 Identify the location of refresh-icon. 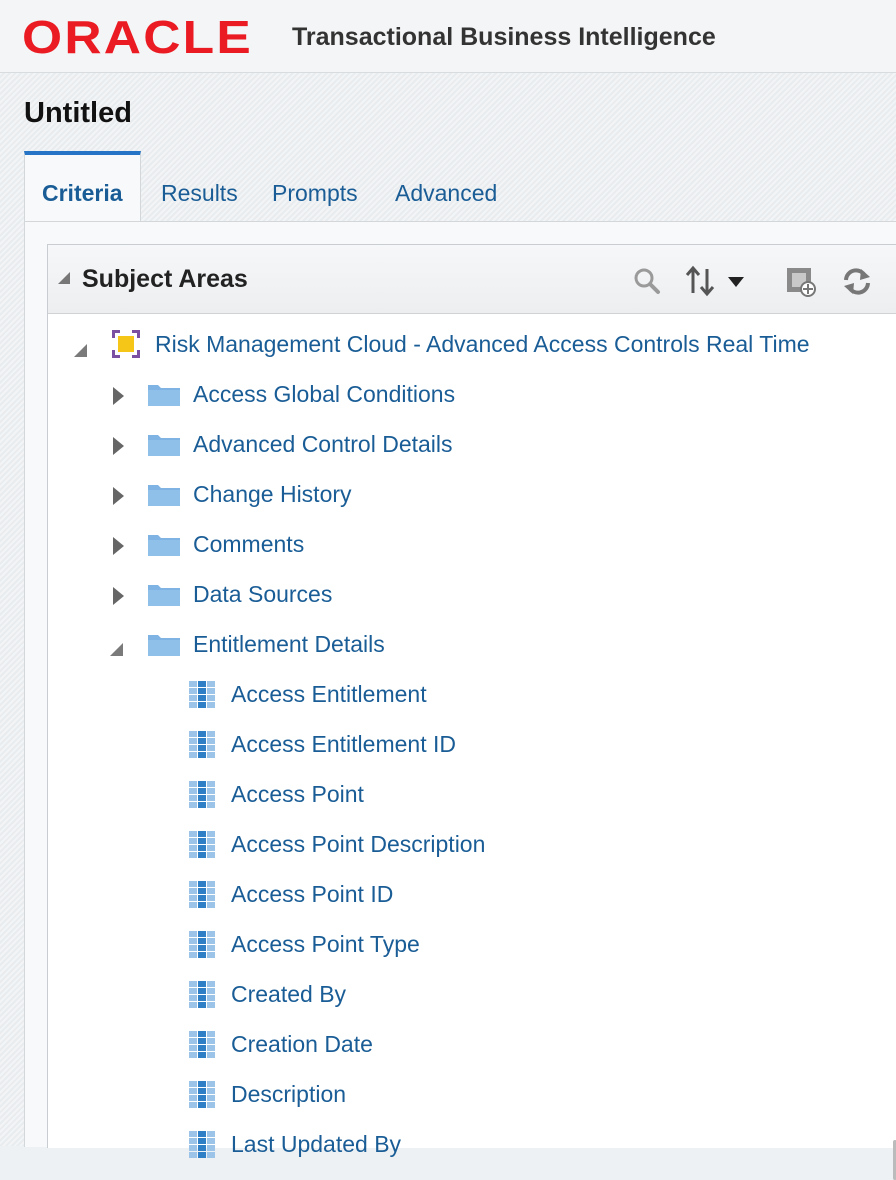
(857, 281).